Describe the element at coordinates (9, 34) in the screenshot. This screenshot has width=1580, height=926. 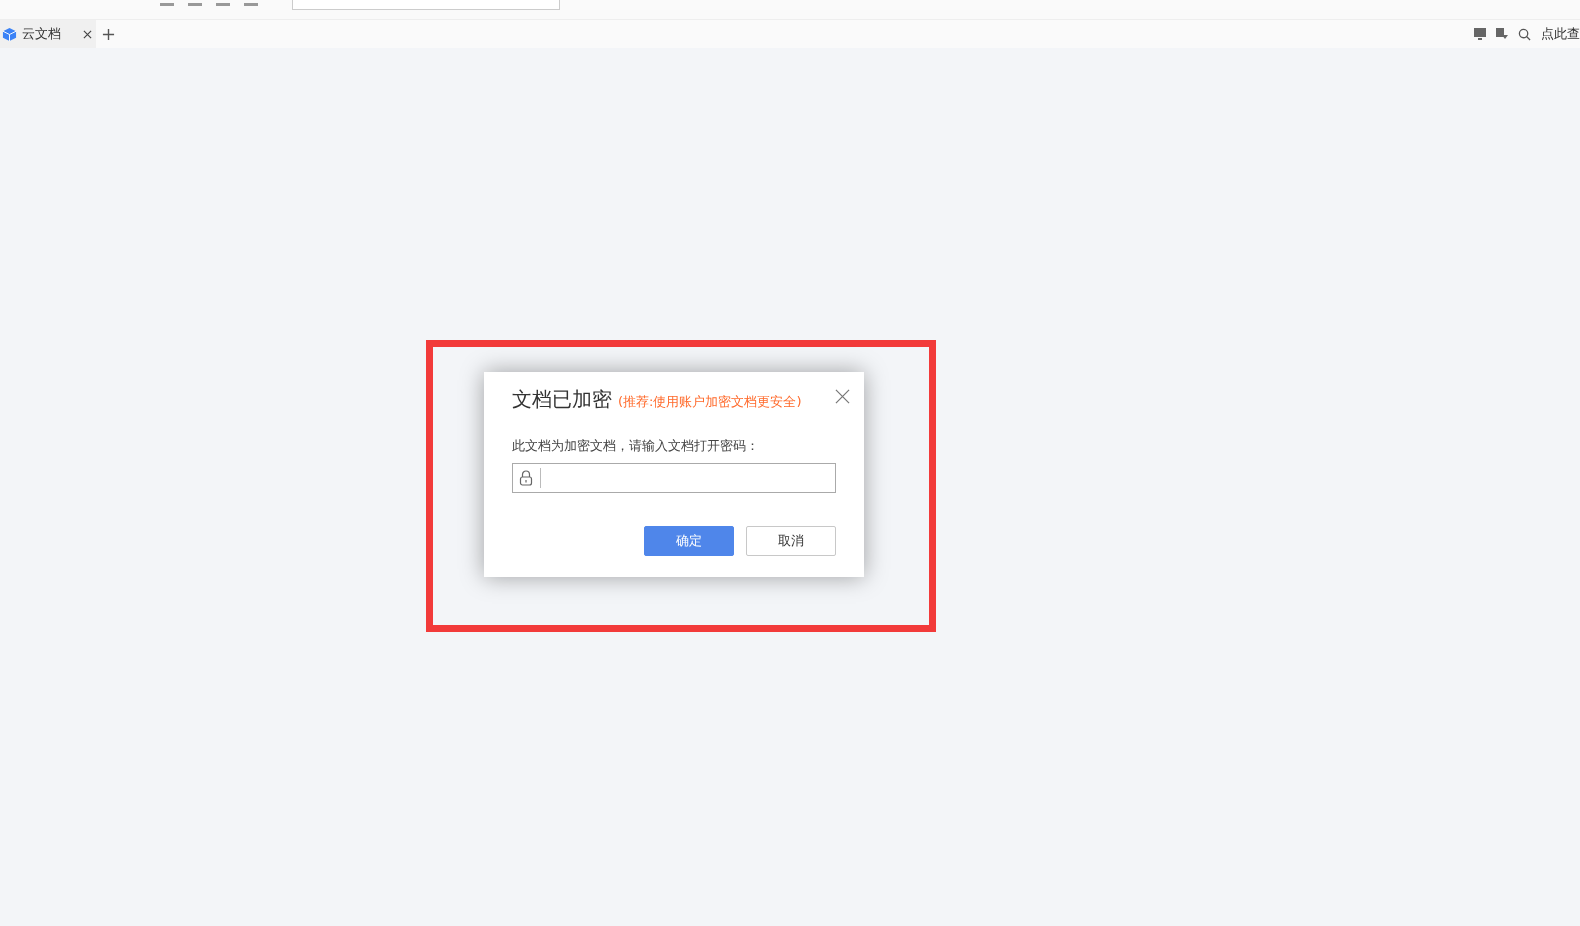
I see `cube-icon` at that location.